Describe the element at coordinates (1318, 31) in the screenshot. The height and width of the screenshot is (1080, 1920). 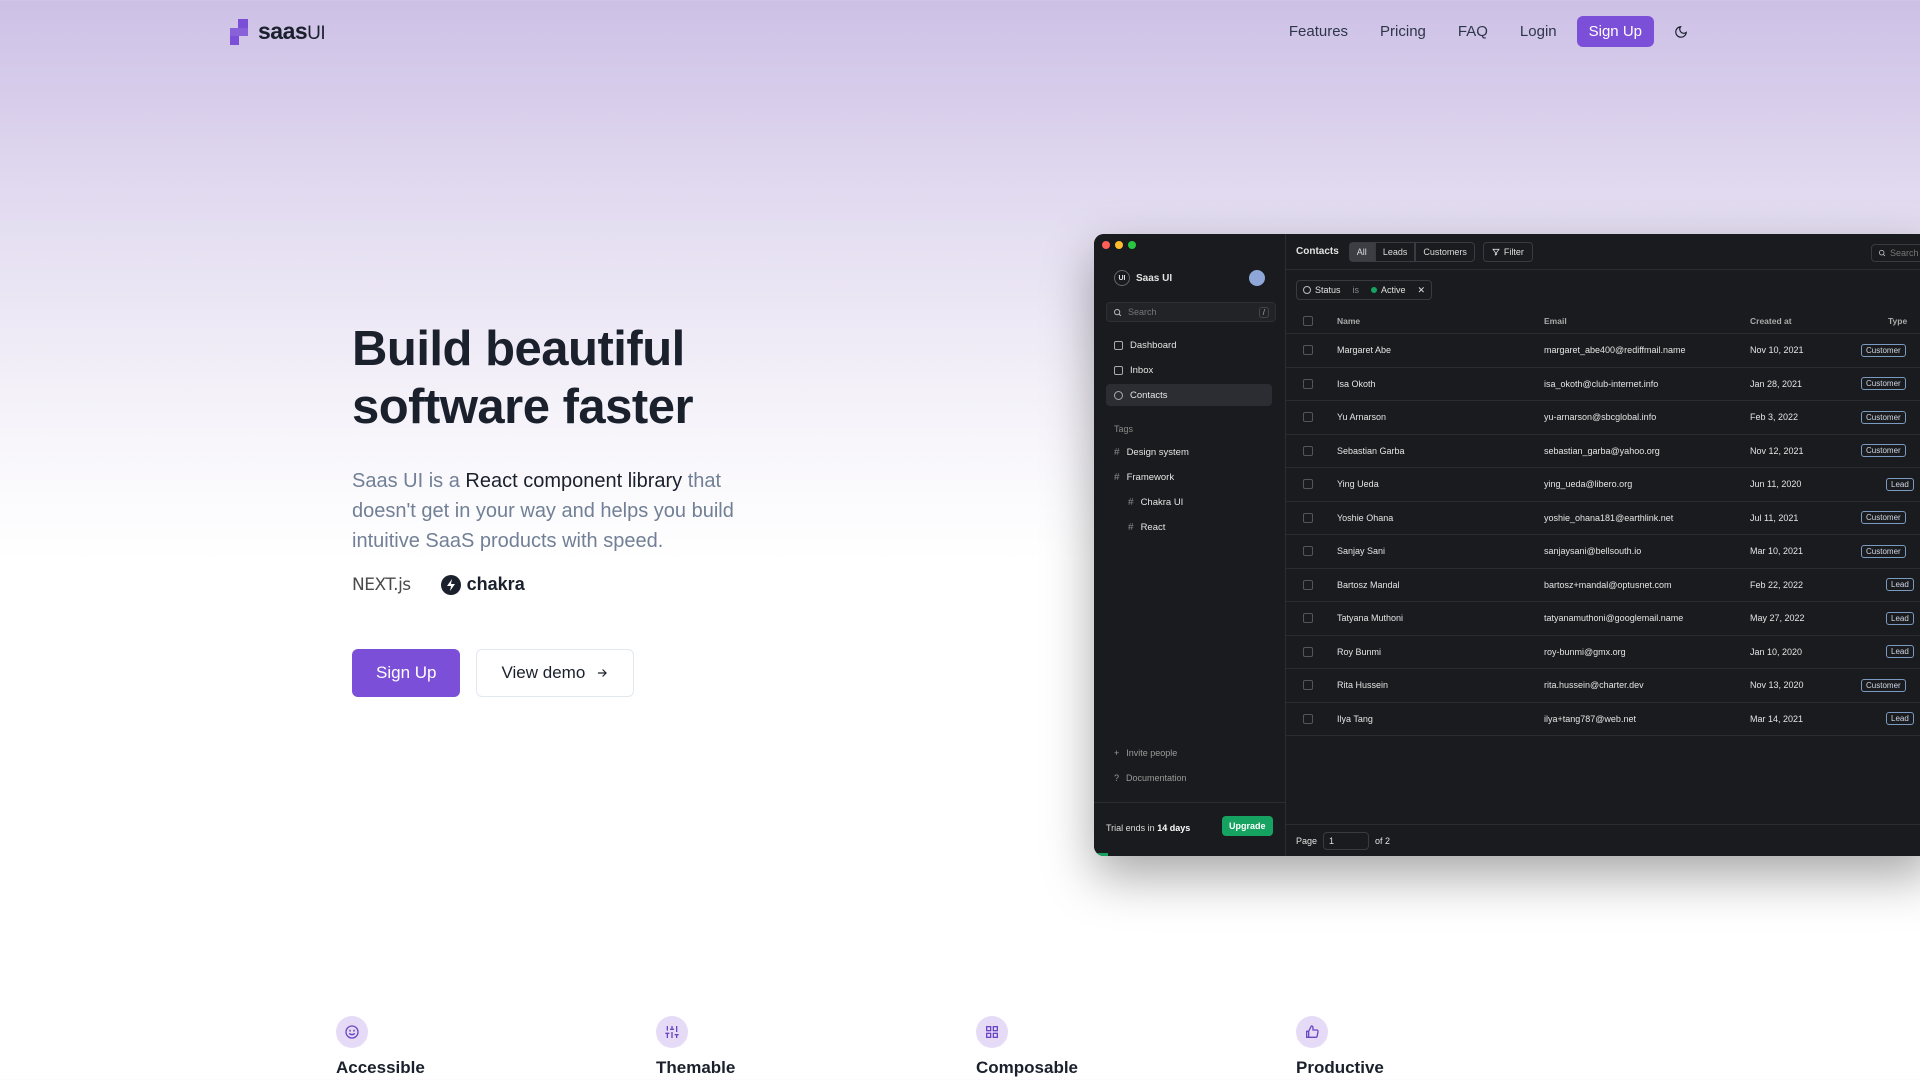
I see `nav-link-features: Features` at that location.